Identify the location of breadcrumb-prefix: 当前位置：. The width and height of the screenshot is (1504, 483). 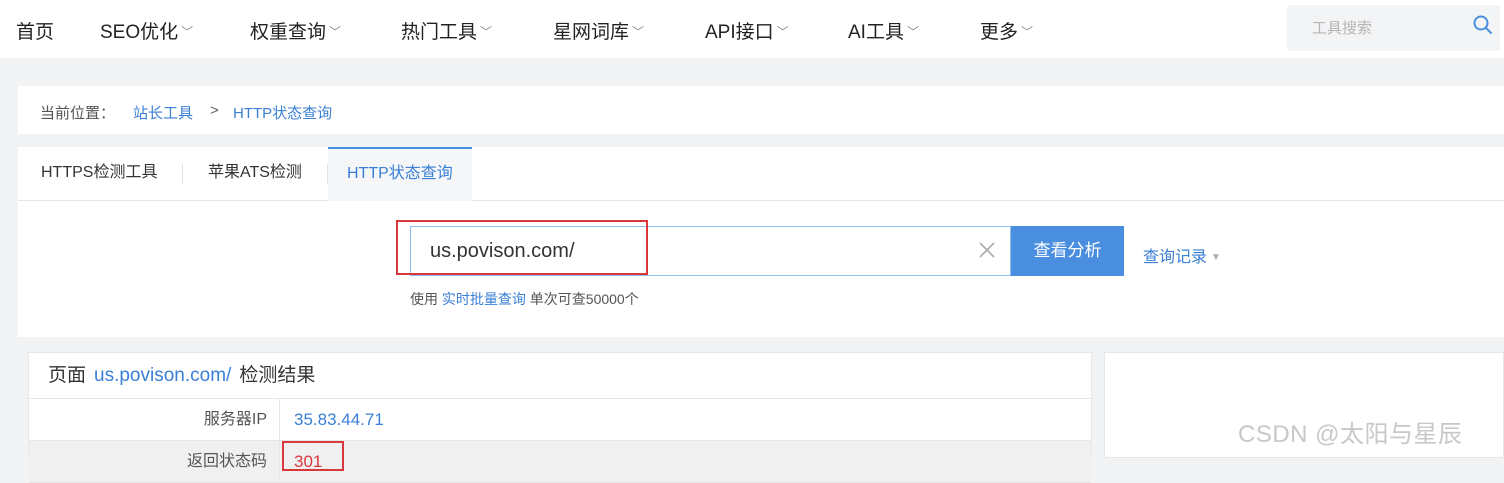
(78, 113).